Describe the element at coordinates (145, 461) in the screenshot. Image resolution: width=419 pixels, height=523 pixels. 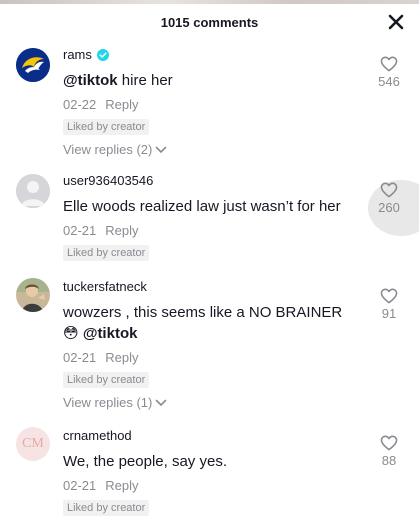
I see `comment-text: We, the people, say yes.` at that location.